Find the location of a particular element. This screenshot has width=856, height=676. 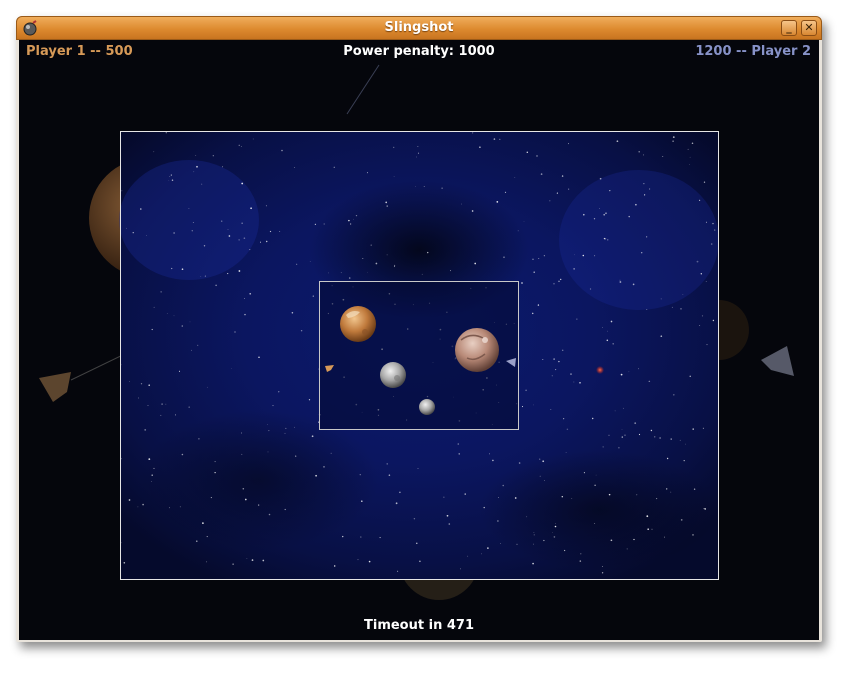

planet-small-gray is located at coordinates (427, 407).